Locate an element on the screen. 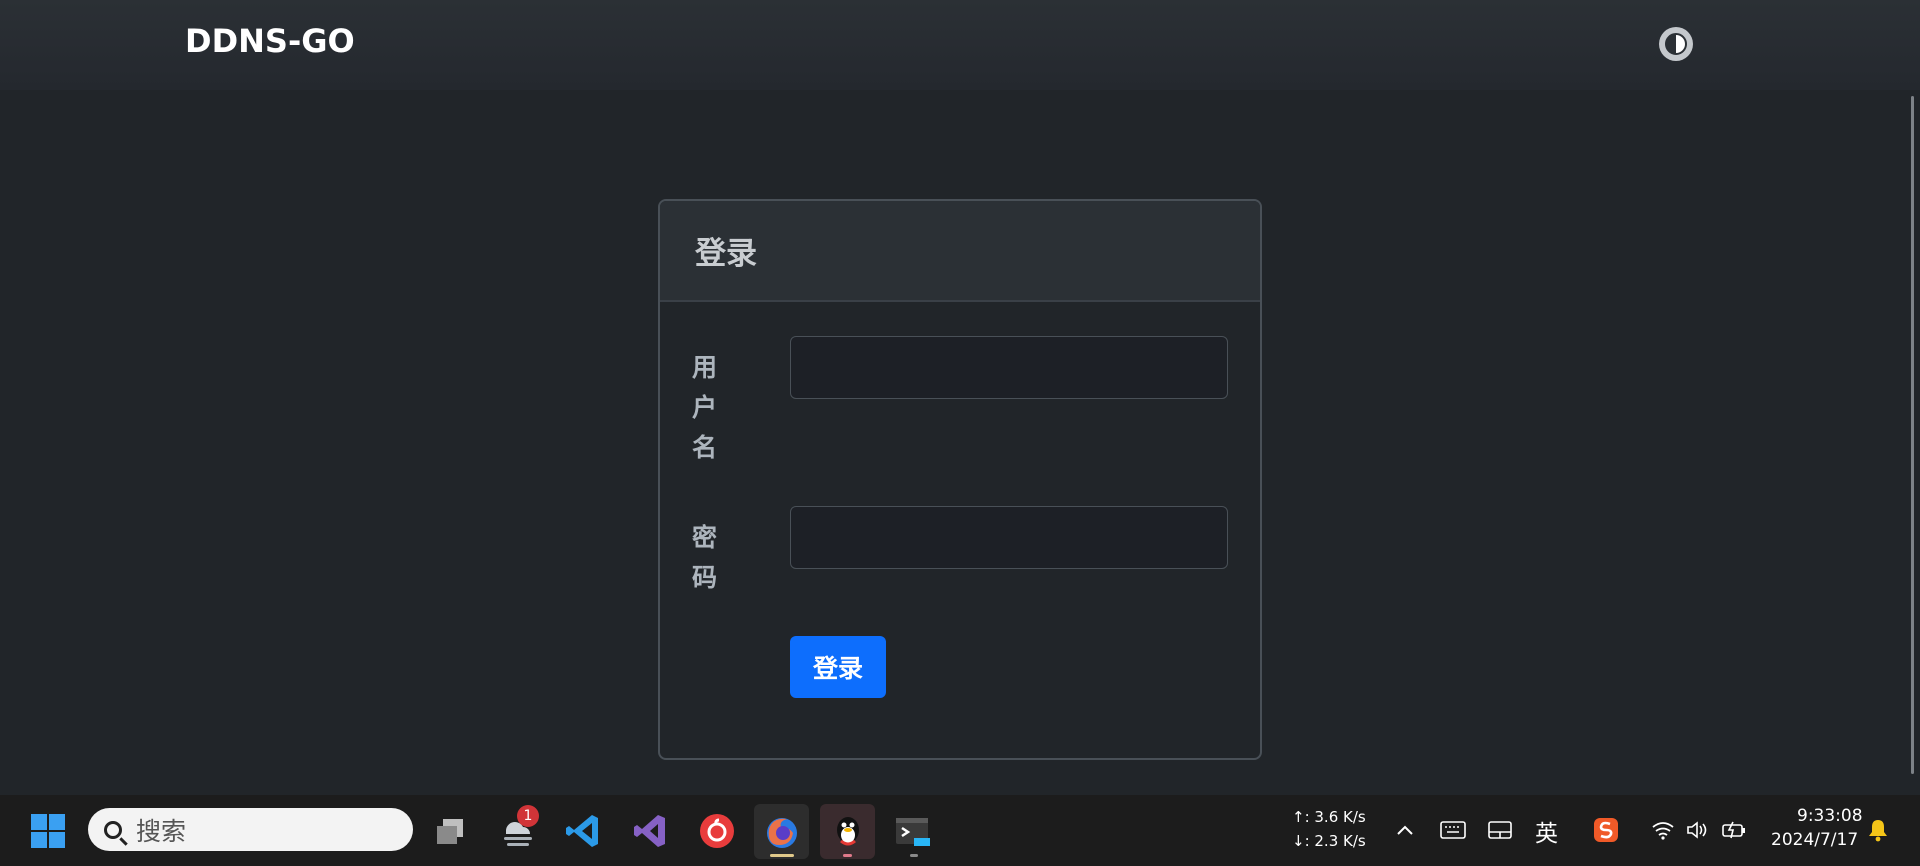 This screenshot has height=866, width=1920. terminal-open-indicator is located at coordinates (914, 855).